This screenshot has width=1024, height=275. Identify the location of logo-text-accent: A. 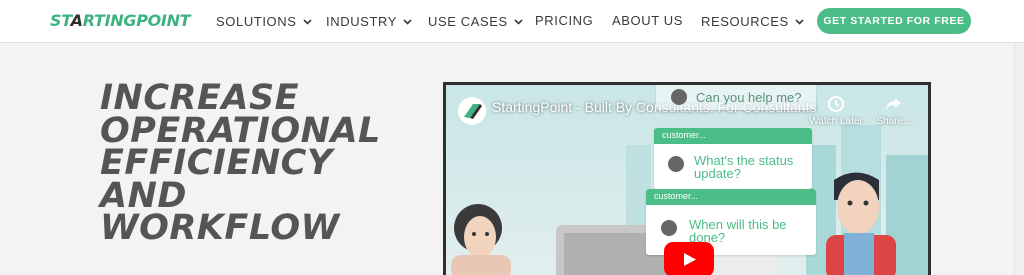
(76, 20).